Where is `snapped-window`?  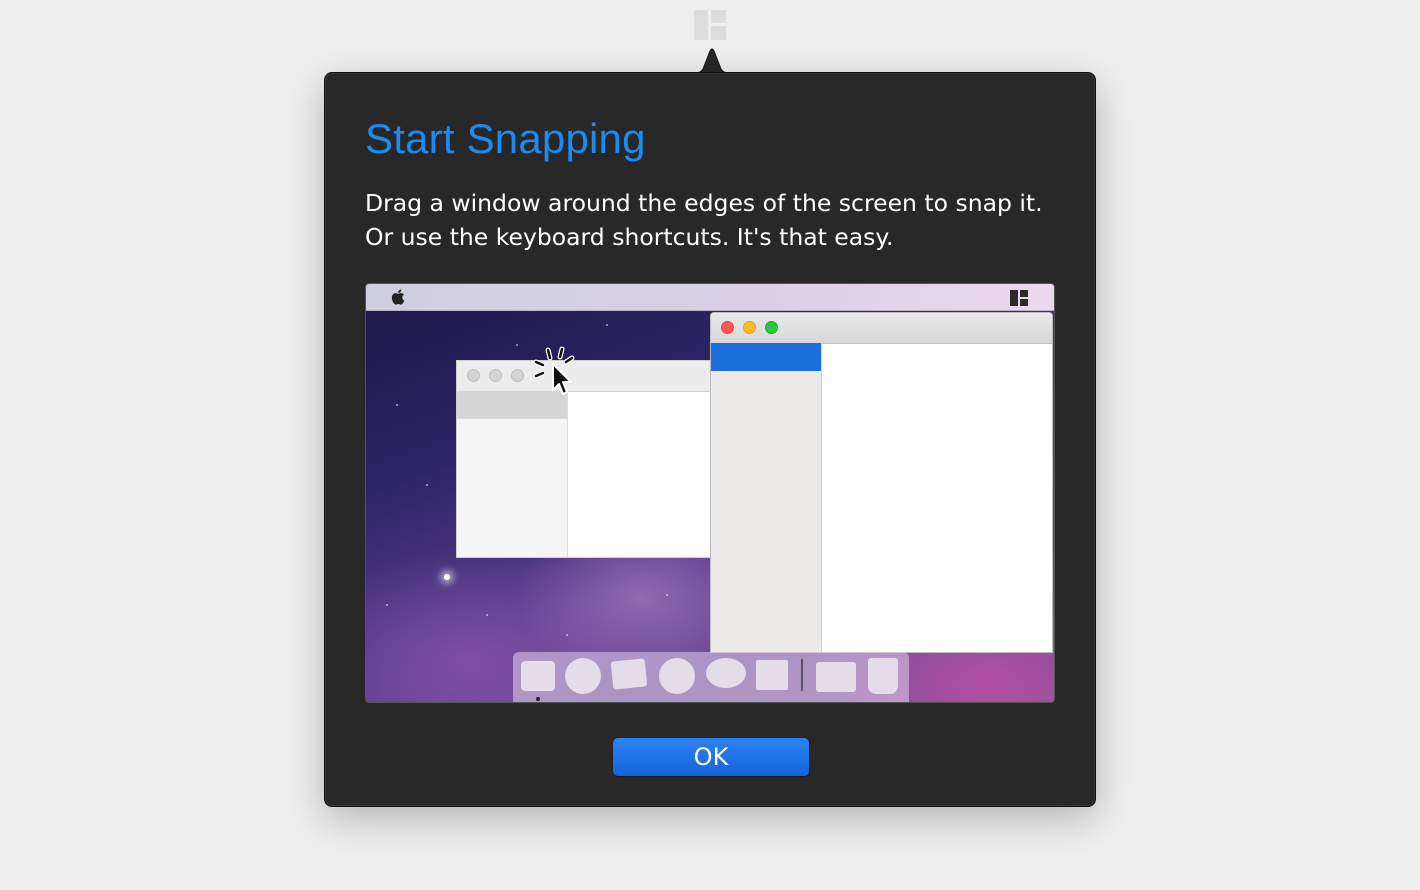 snapped-window is located at coordinates (881, 482).